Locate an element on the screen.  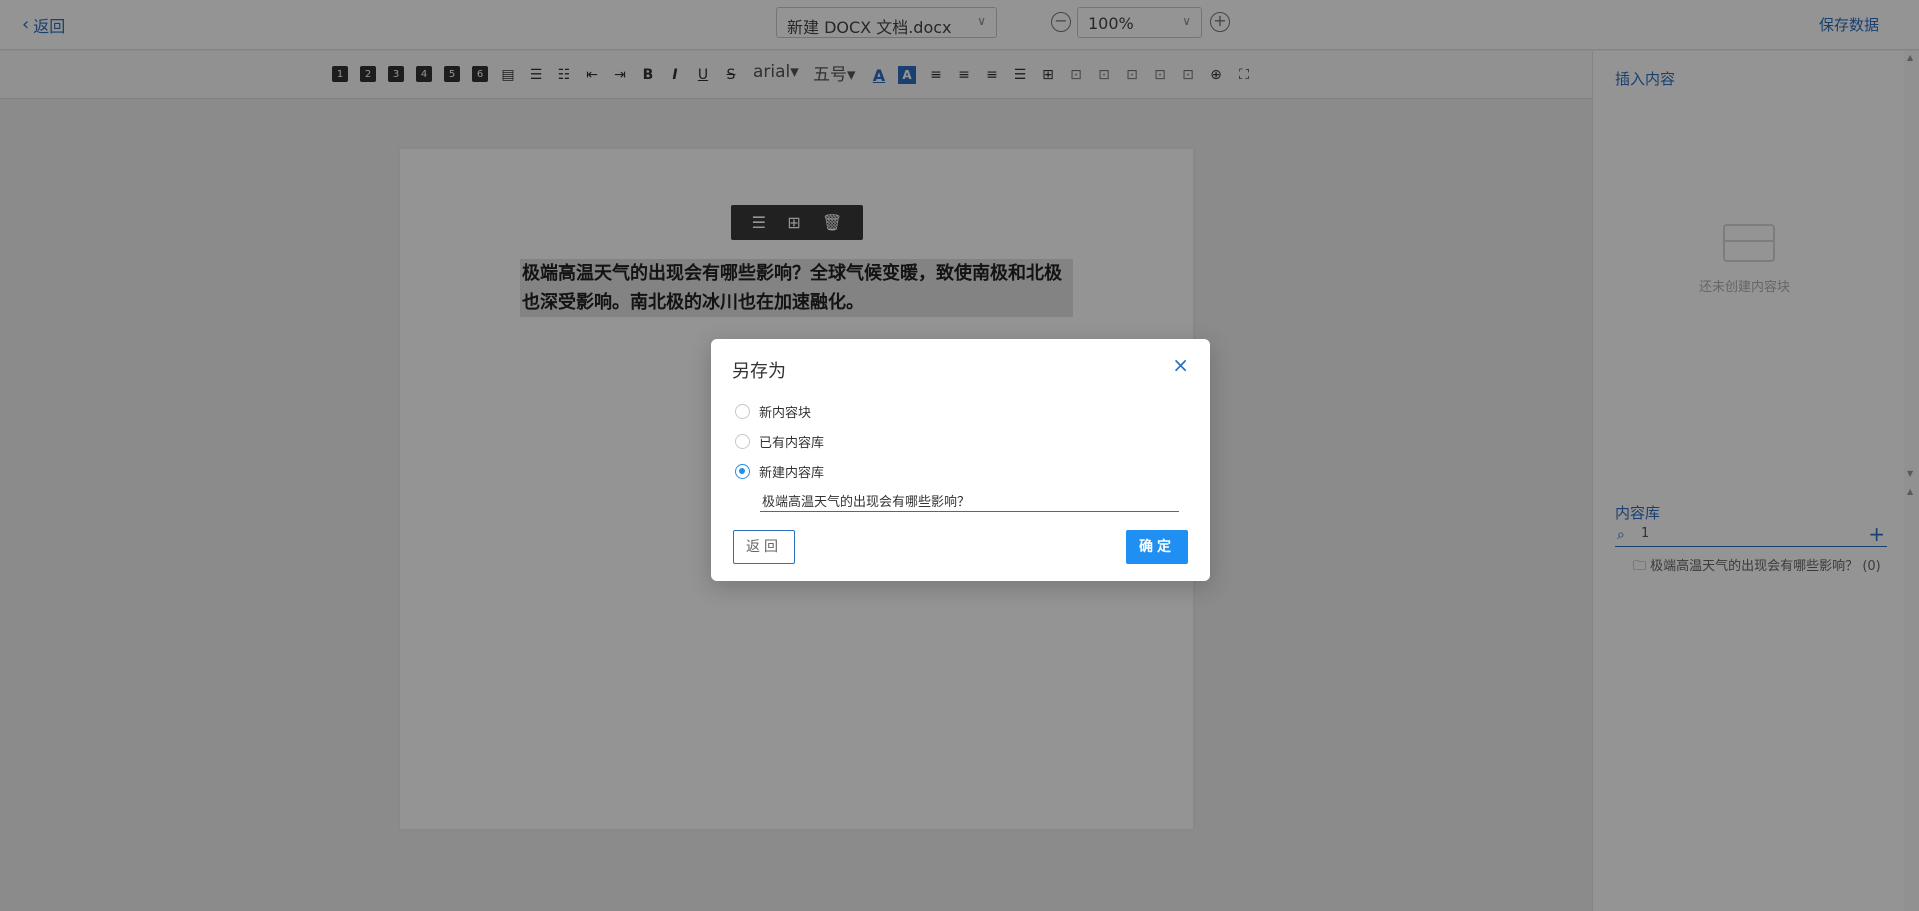
option-new-library-label: 新建内容库 is located at coordinates (792, 473).